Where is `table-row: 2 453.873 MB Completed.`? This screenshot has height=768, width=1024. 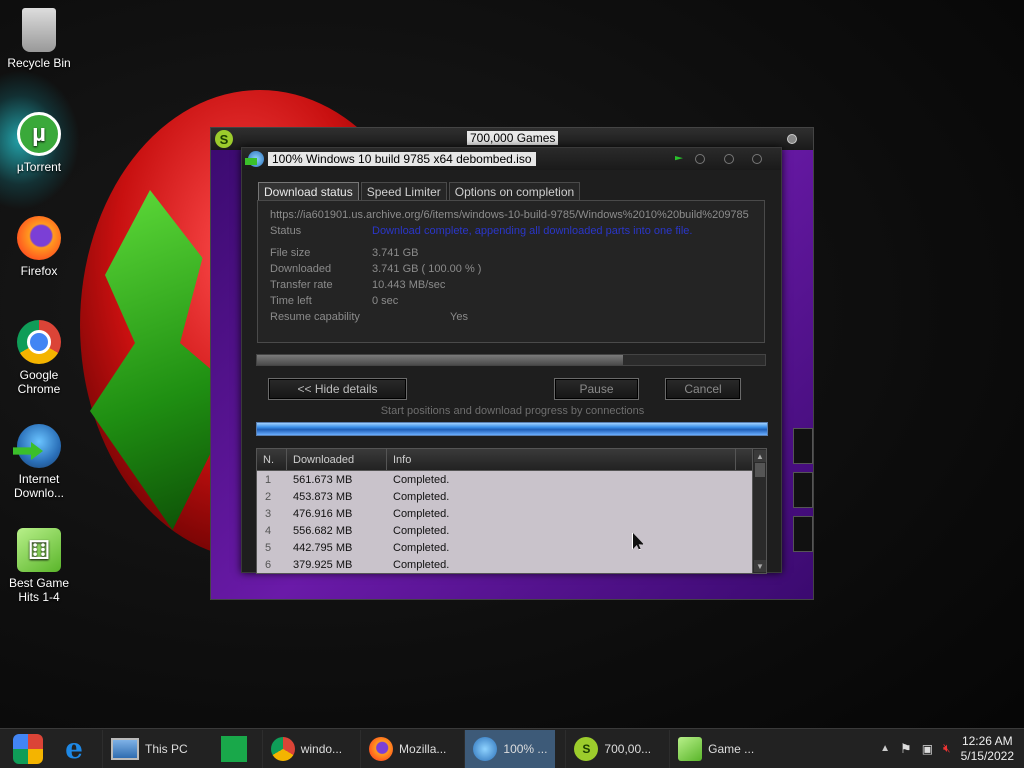
table-row: 2 453.873 MB Completed. is located at coordinates (511, 496).